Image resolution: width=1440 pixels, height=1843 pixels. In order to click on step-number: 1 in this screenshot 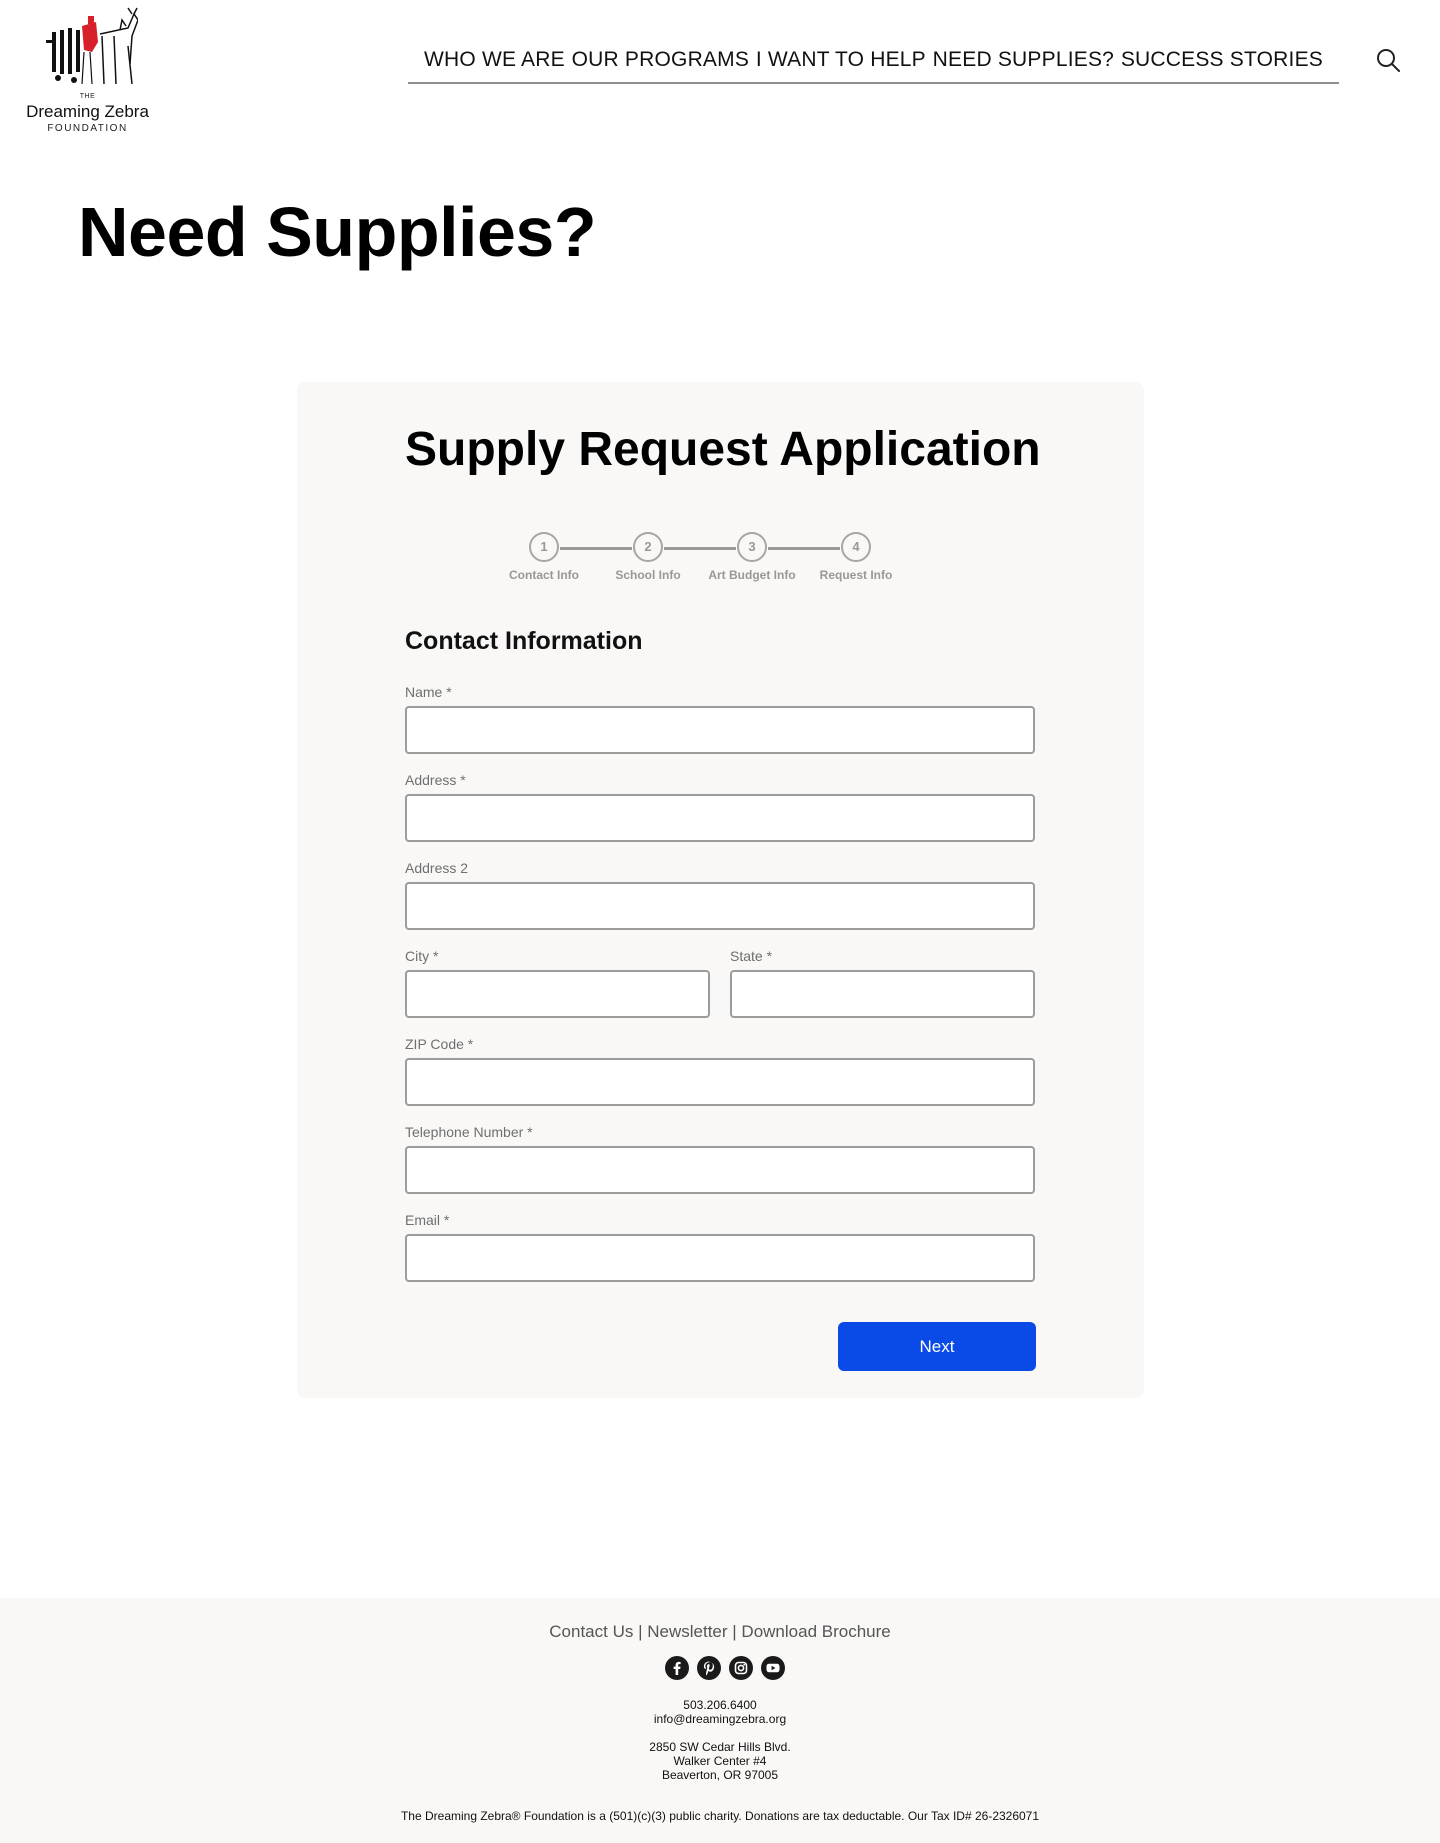, I will do `click(544, 547)`.